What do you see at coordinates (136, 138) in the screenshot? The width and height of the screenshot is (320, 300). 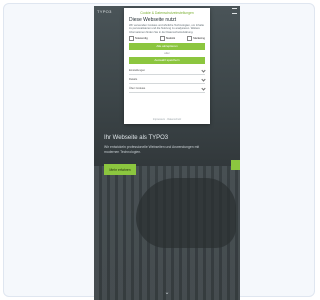 I see `hero-title: Ihr Webseite als TYPO3` at bounding box center [136, 138].